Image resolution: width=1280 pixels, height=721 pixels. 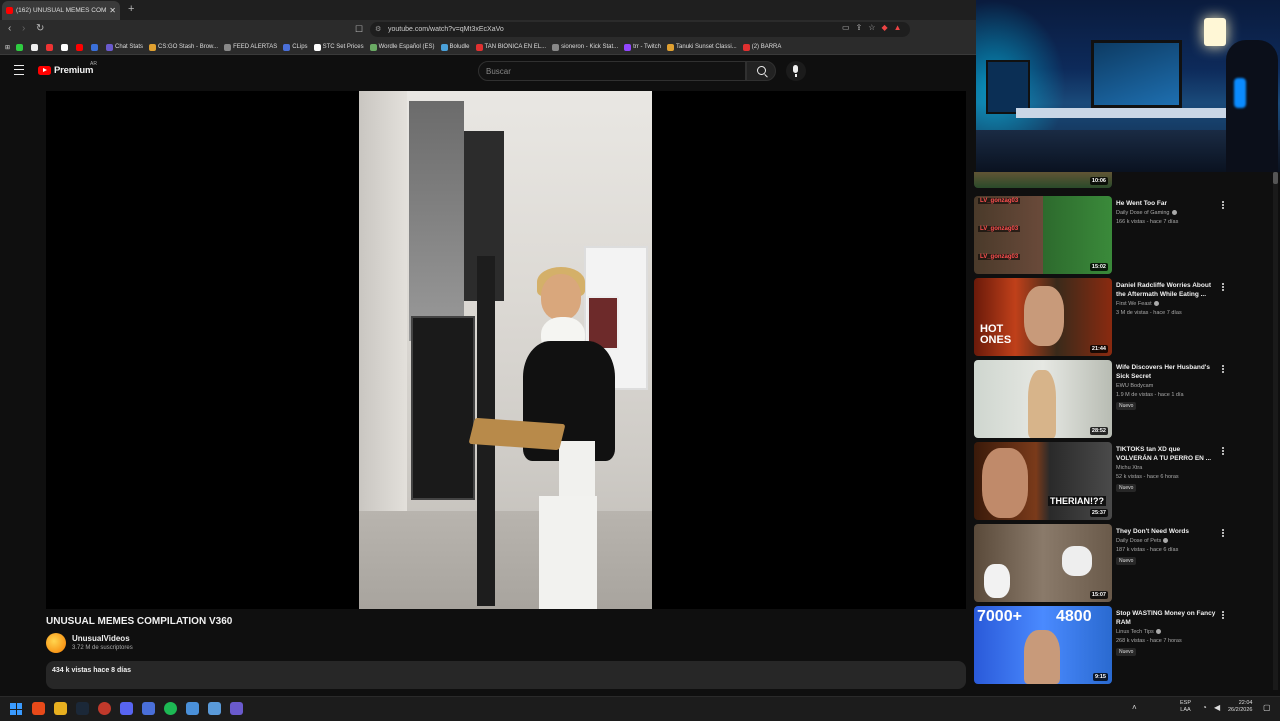 I want to click on video-thumbnail: 10:06, so click(x=1043, y=180).